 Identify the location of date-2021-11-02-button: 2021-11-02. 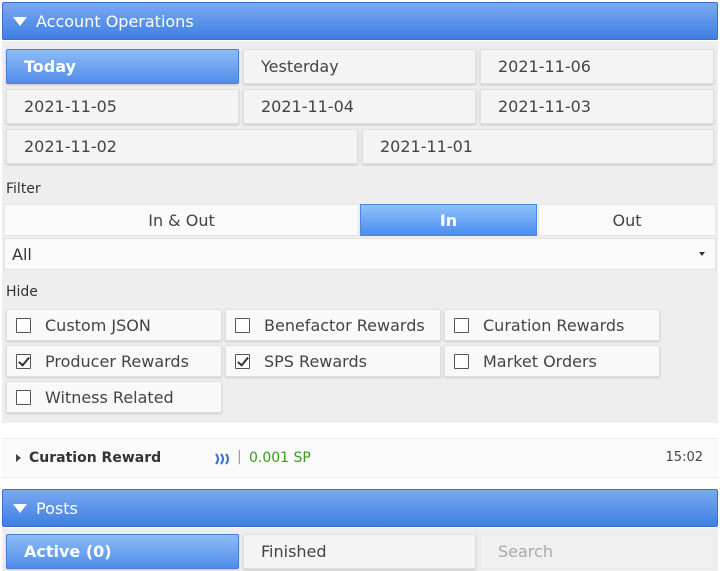
(182, 146).